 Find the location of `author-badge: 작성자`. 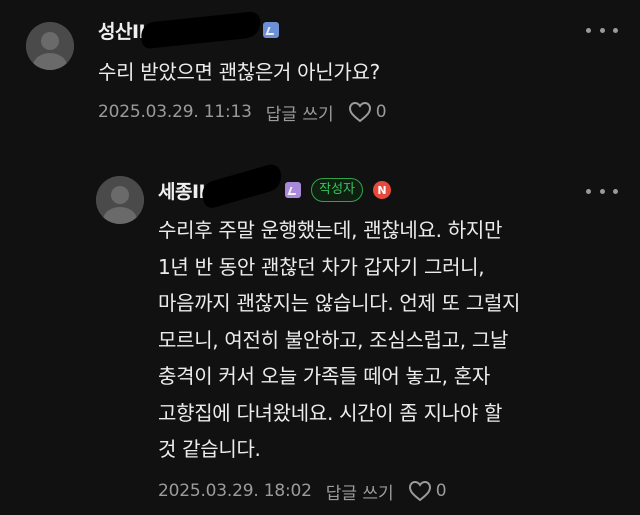

author-badge: 작성자 is located at coordinates (337, 190).